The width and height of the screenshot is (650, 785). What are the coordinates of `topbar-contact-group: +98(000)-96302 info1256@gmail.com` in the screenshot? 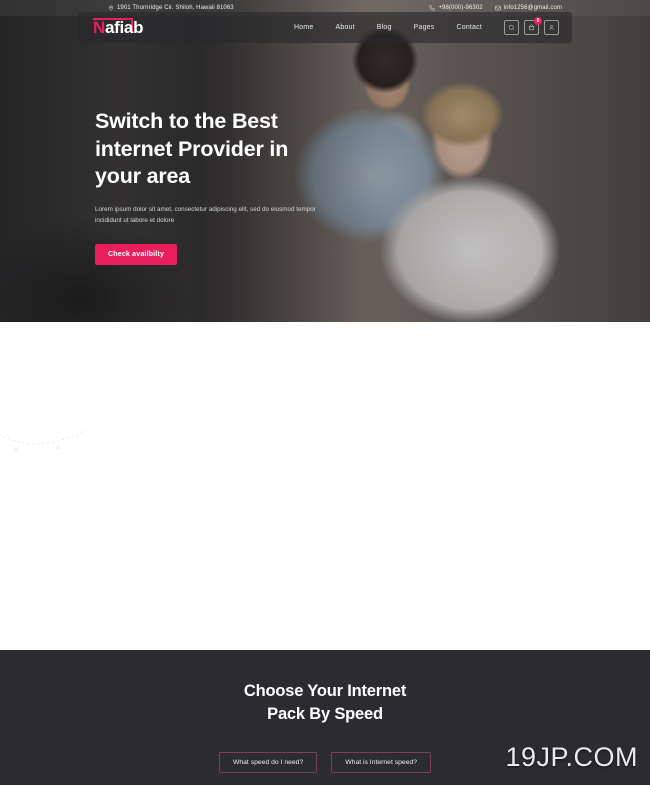 It's located at (495, 8).